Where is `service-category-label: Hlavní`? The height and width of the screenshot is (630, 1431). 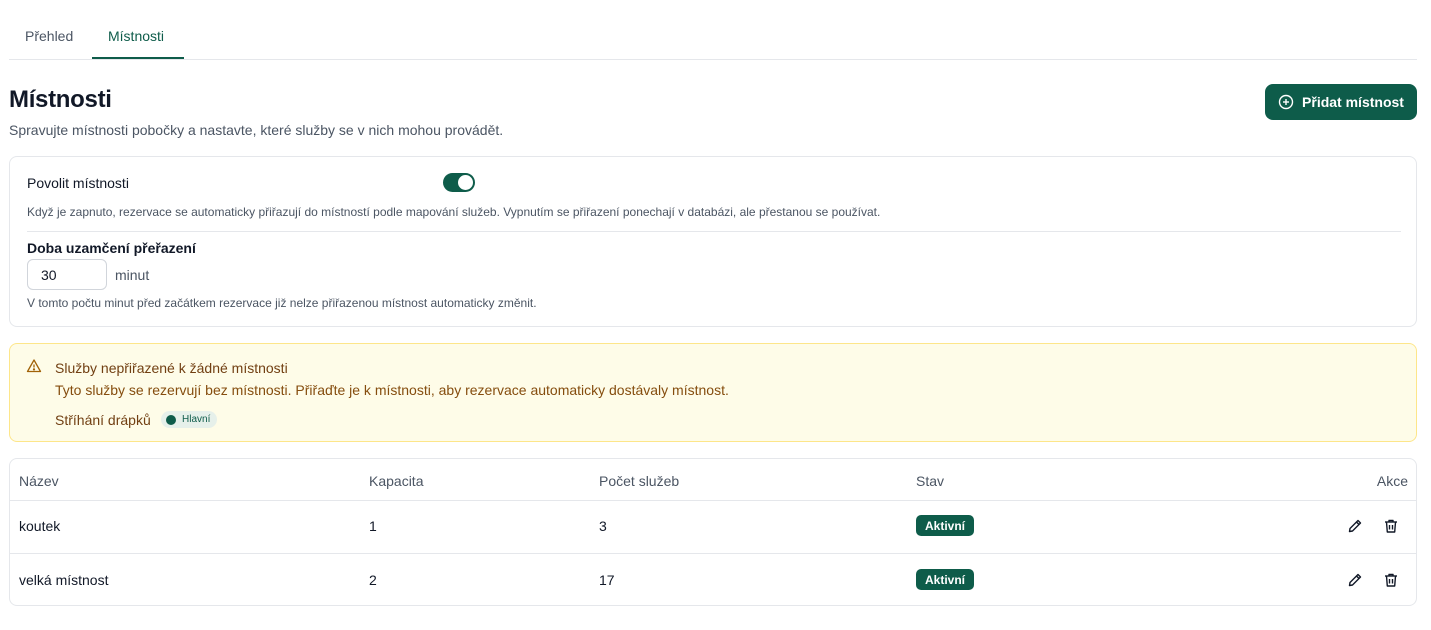 service-category-label: Hlavní is located at coordinates (196, 419).